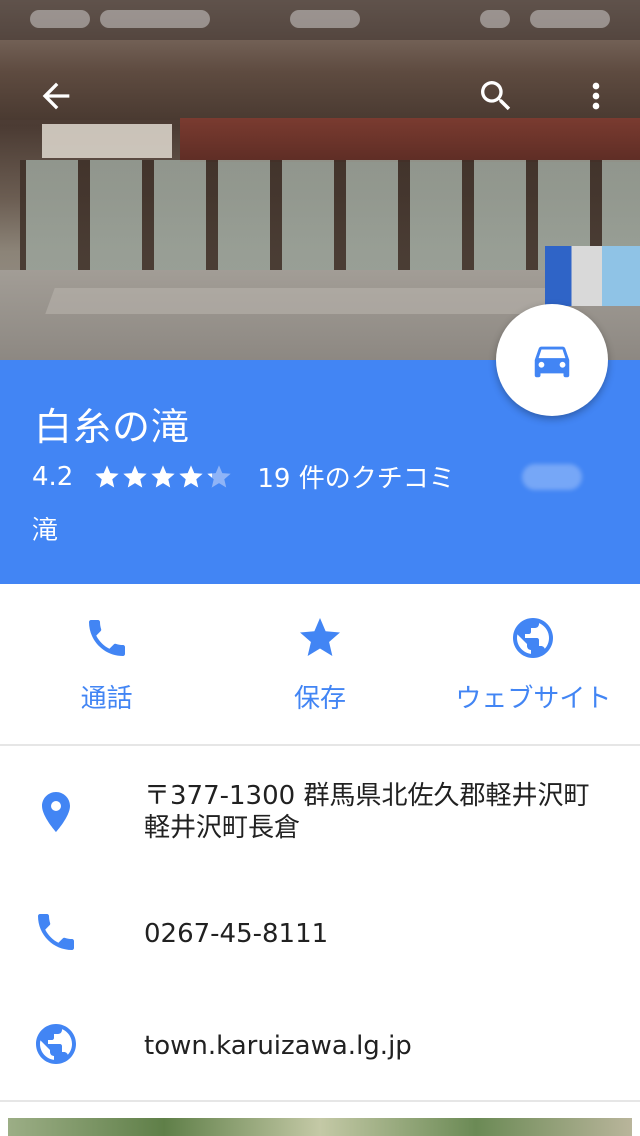 This screenshot has width=640, height=1136. I want to click on save-button: 保存, so click(319, 664).